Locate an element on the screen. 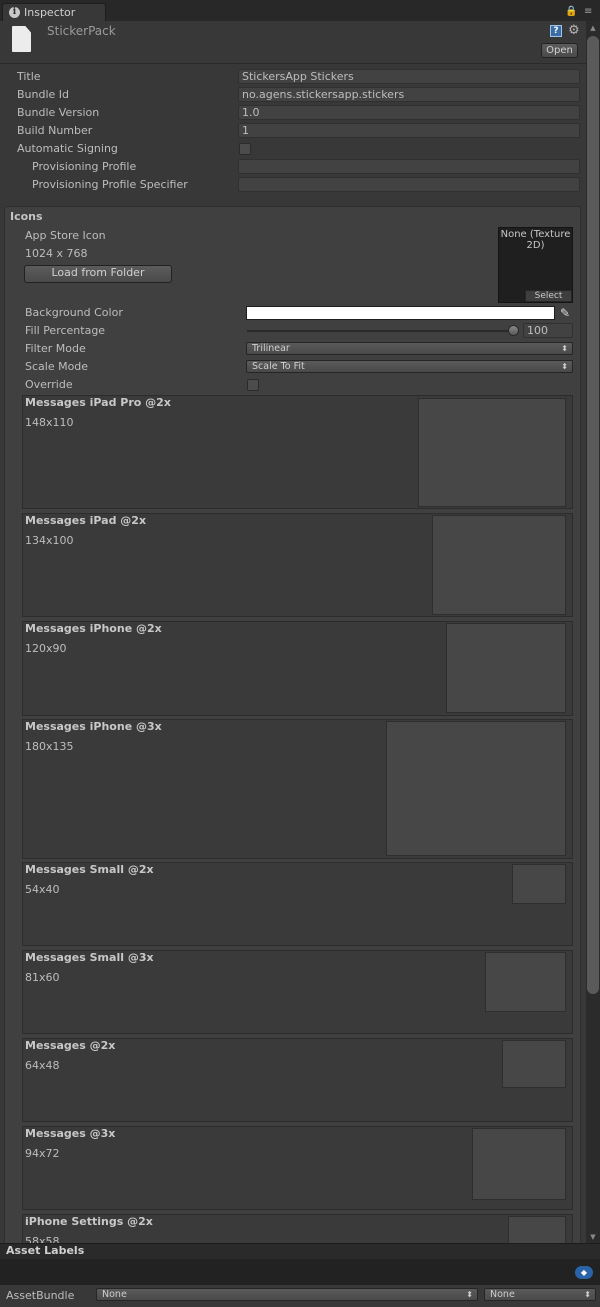  tab-title: Inspector is located at coordinates (50, 12).